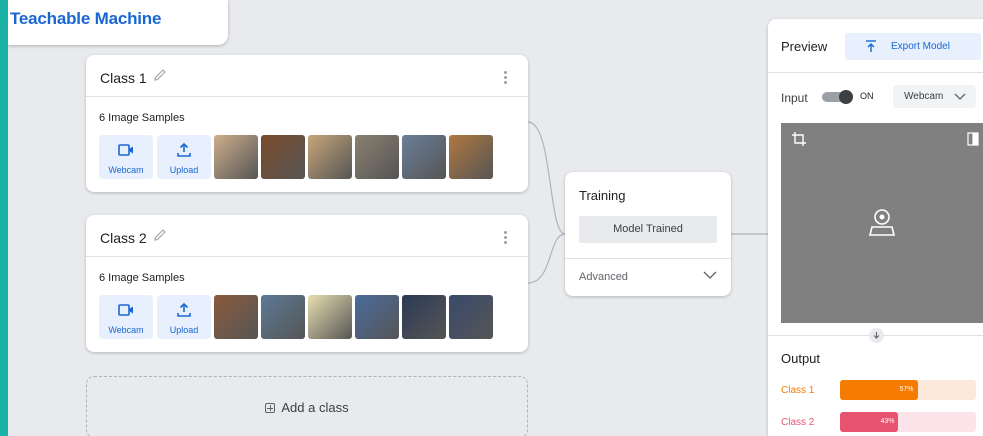 The height and width of the screenshot is (436, 983). I want to click on training-card: Training Model Trained Advanced, so click(648, 234).